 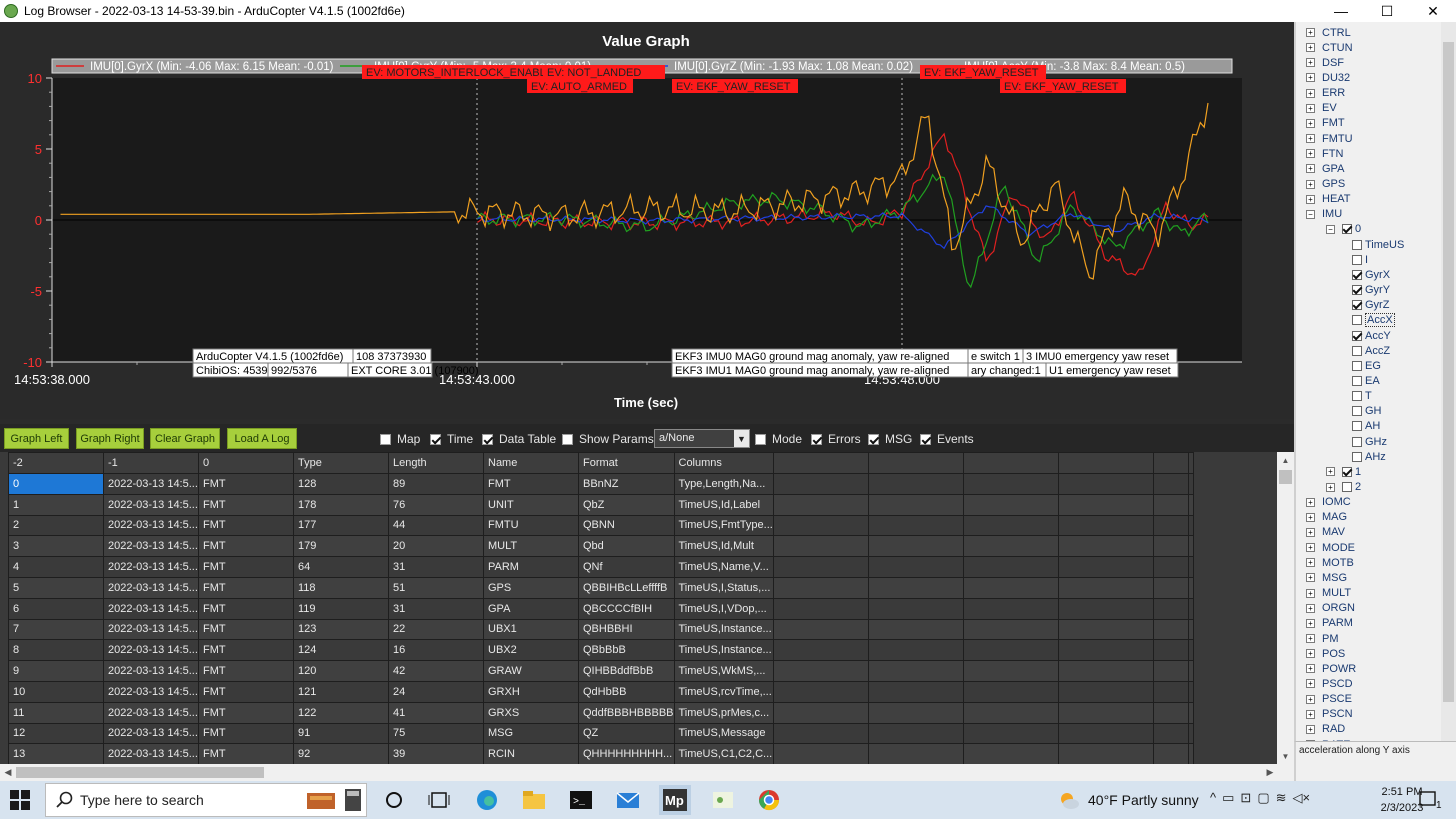 I want to click on table-cell: QBHBBHI, so click(x=626, y=629).